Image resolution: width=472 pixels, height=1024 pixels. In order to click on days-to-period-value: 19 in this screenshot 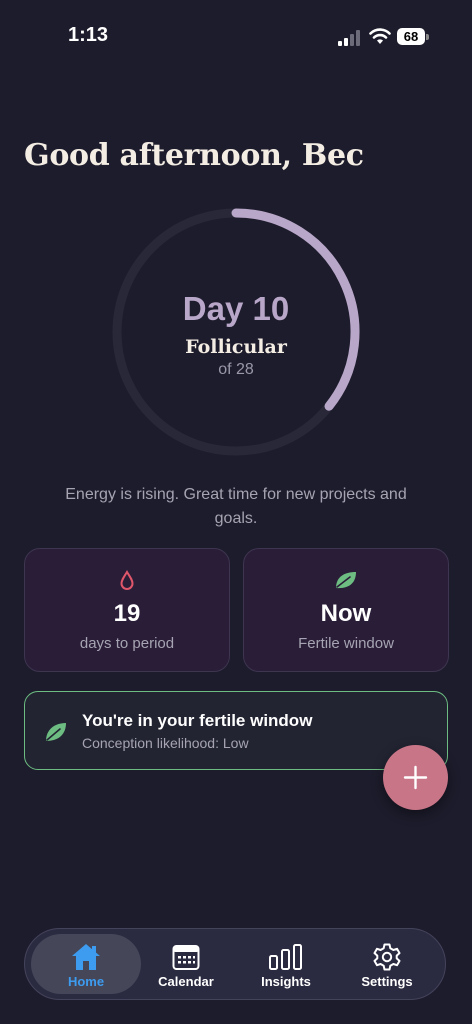, I will do `click(127, 613)`.